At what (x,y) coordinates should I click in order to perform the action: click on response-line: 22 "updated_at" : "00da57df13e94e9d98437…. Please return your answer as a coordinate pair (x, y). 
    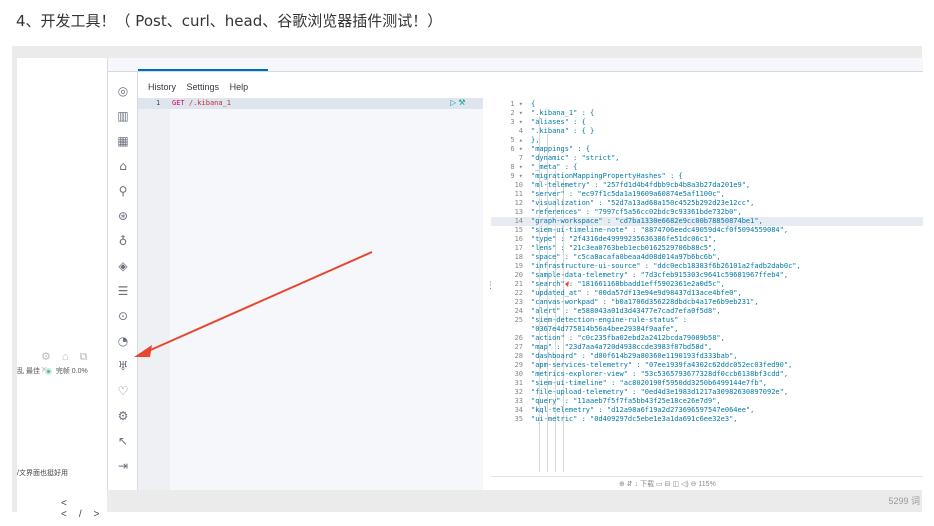
    Looking at the image, I should click on (707, 293).